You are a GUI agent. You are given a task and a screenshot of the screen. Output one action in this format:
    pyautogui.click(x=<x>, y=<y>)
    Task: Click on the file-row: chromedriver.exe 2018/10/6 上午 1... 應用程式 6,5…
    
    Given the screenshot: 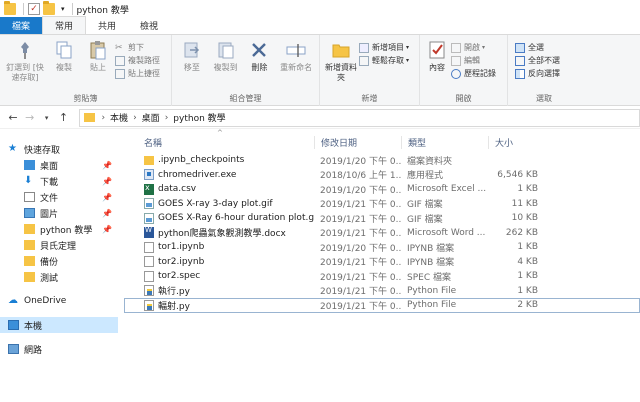 What is the action you would take?
    pyautogui.click(x=382, y=175)
    